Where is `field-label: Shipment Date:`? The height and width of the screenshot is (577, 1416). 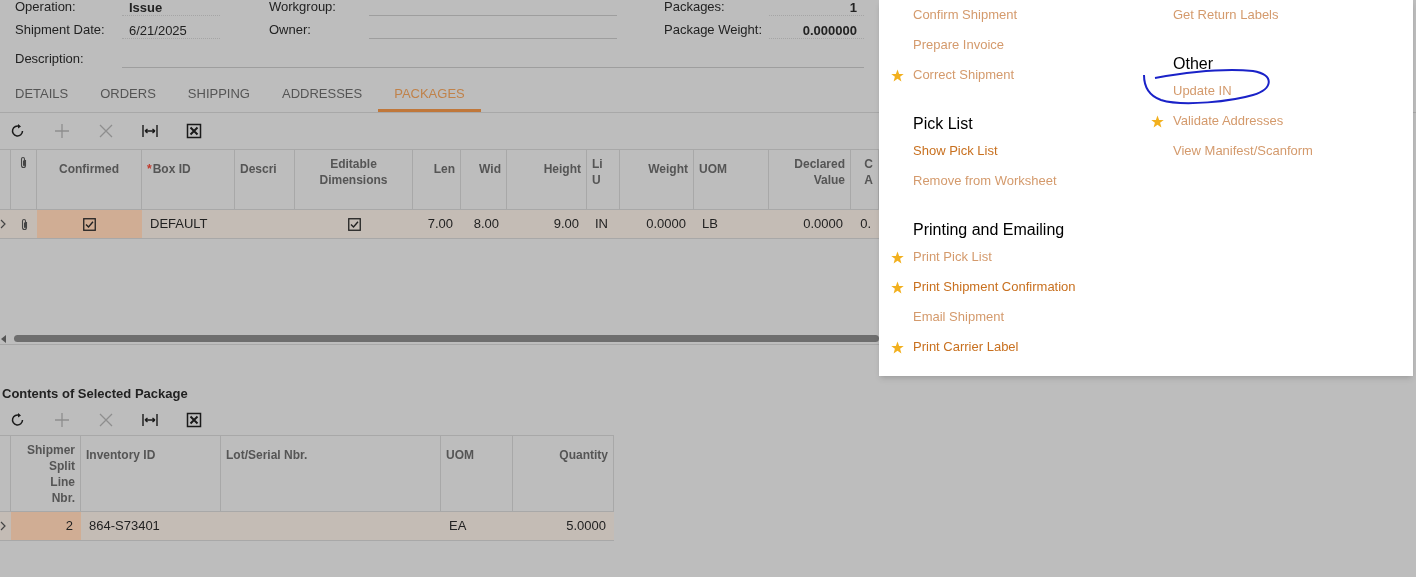 field-label: Shipment Date: is located at coordinates (60, 30).